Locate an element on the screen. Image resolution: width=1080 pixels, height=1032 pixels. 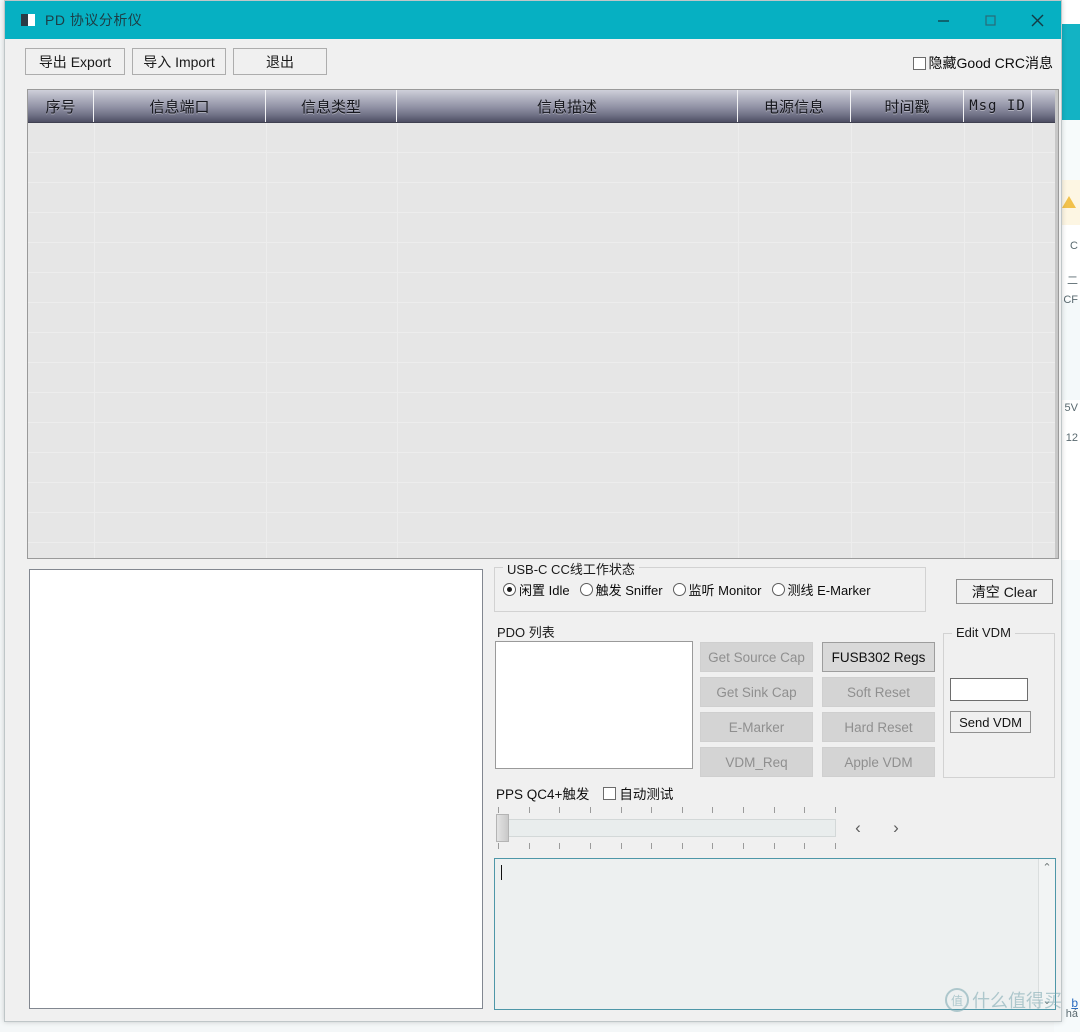
radio-sniffer-icon is located at coordinates (586, 589).